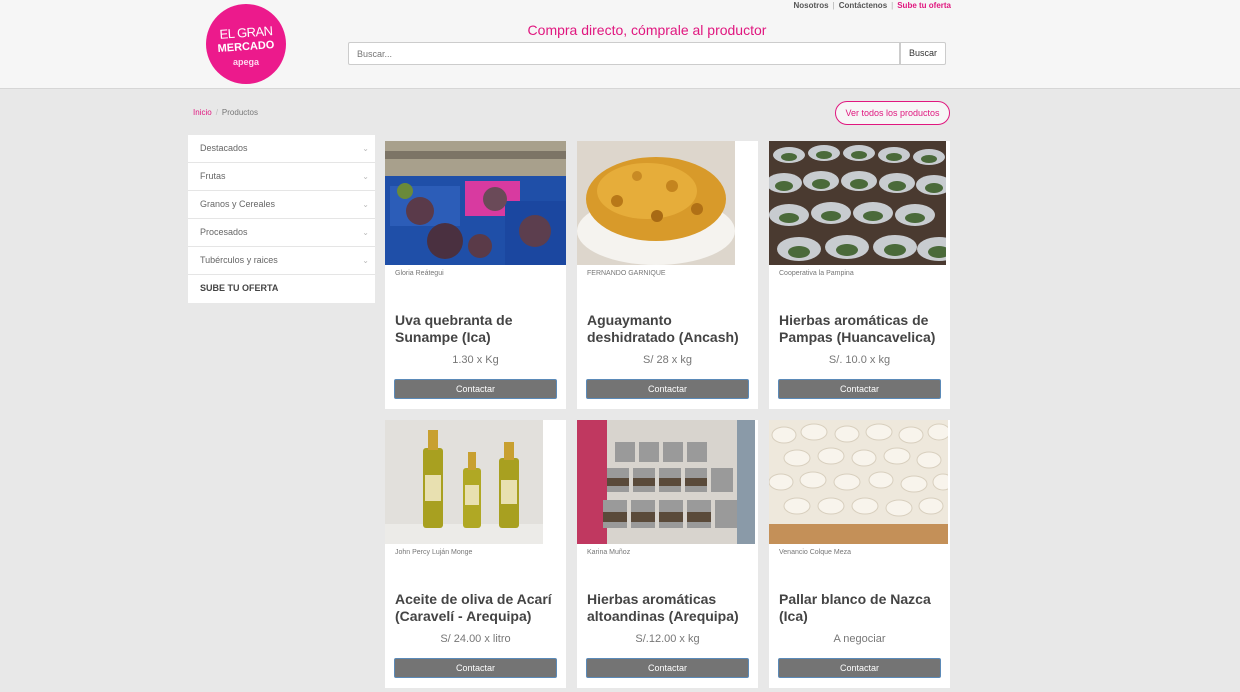 The image size is (1240, 692). Describe the element at coordinates (647, 30) in the screenshot. I see `tagline: Compra directo, cómprale al productor` at that location.